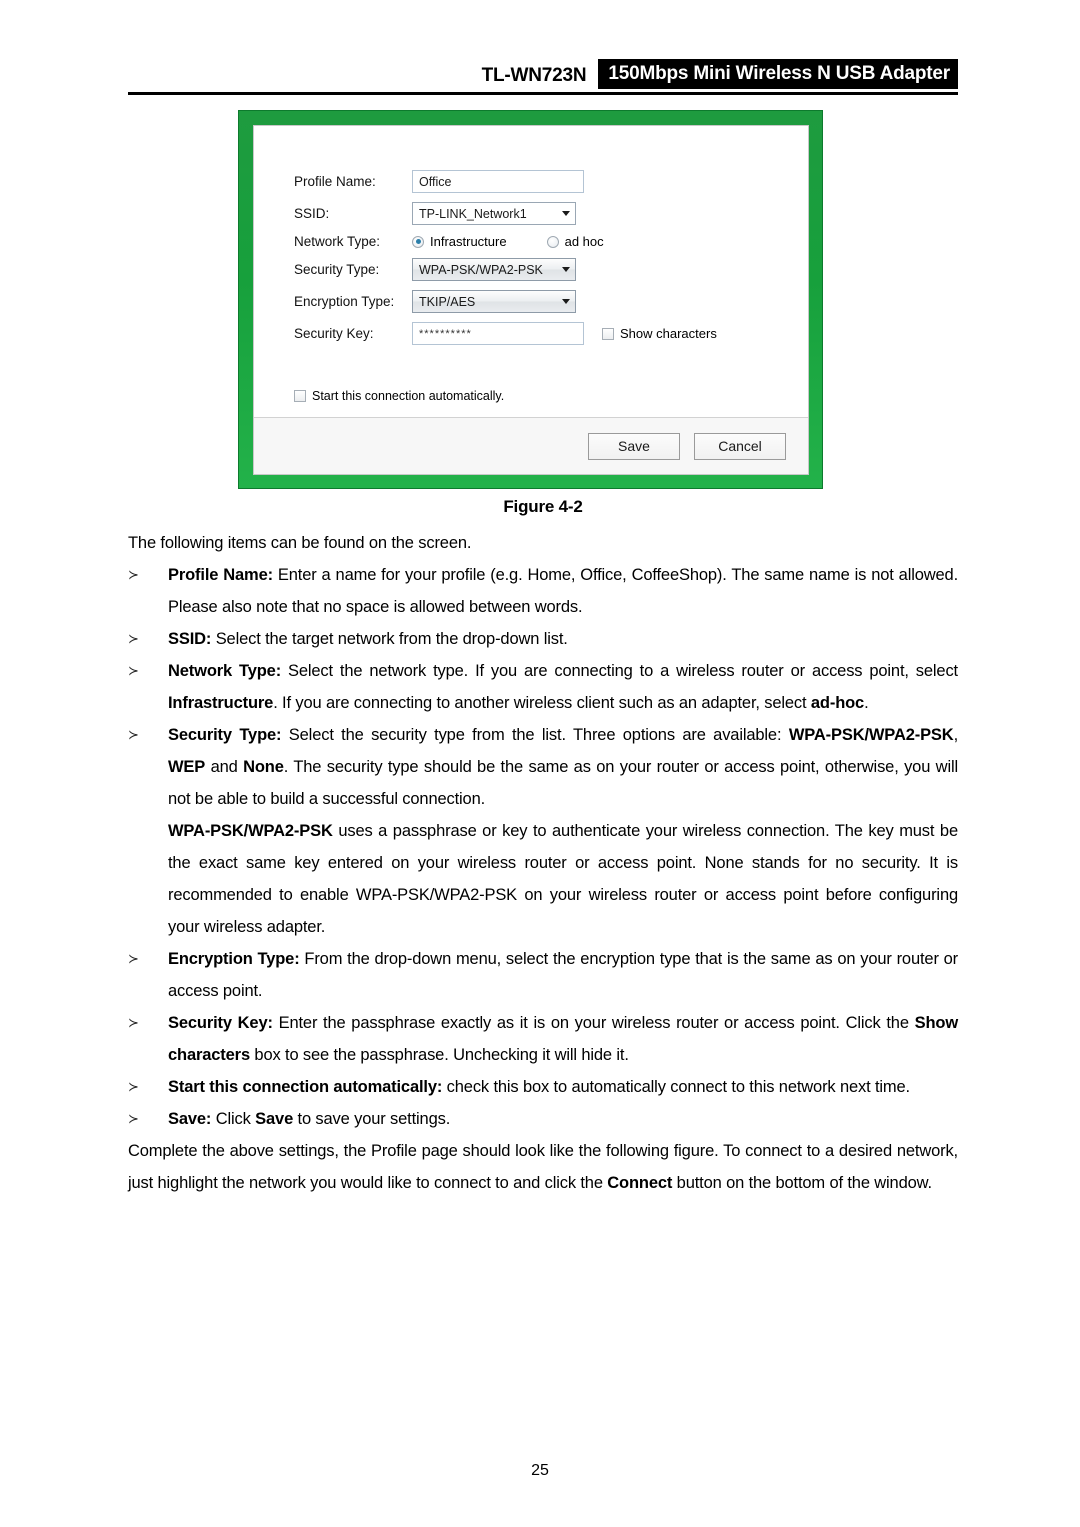 This screenshot has height=1527, width=1080. Describe the element at coordinates (221, 703) in the screenshot. I see `bullet-bold-infrastructure: Infrastructure` at that location.